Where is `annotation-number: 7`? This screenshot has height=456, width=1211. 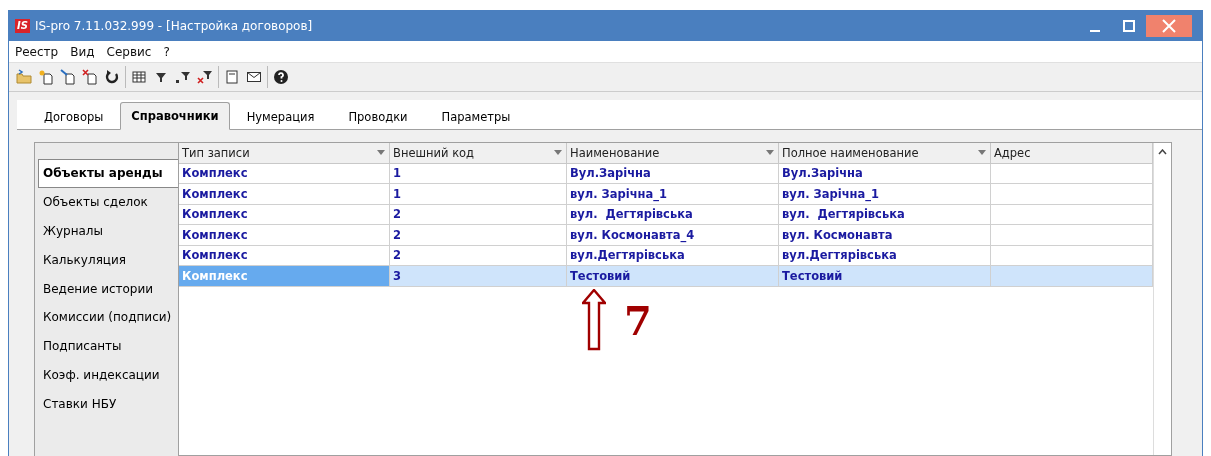
annotation-number: 7 is located at coordinates (638, 321).